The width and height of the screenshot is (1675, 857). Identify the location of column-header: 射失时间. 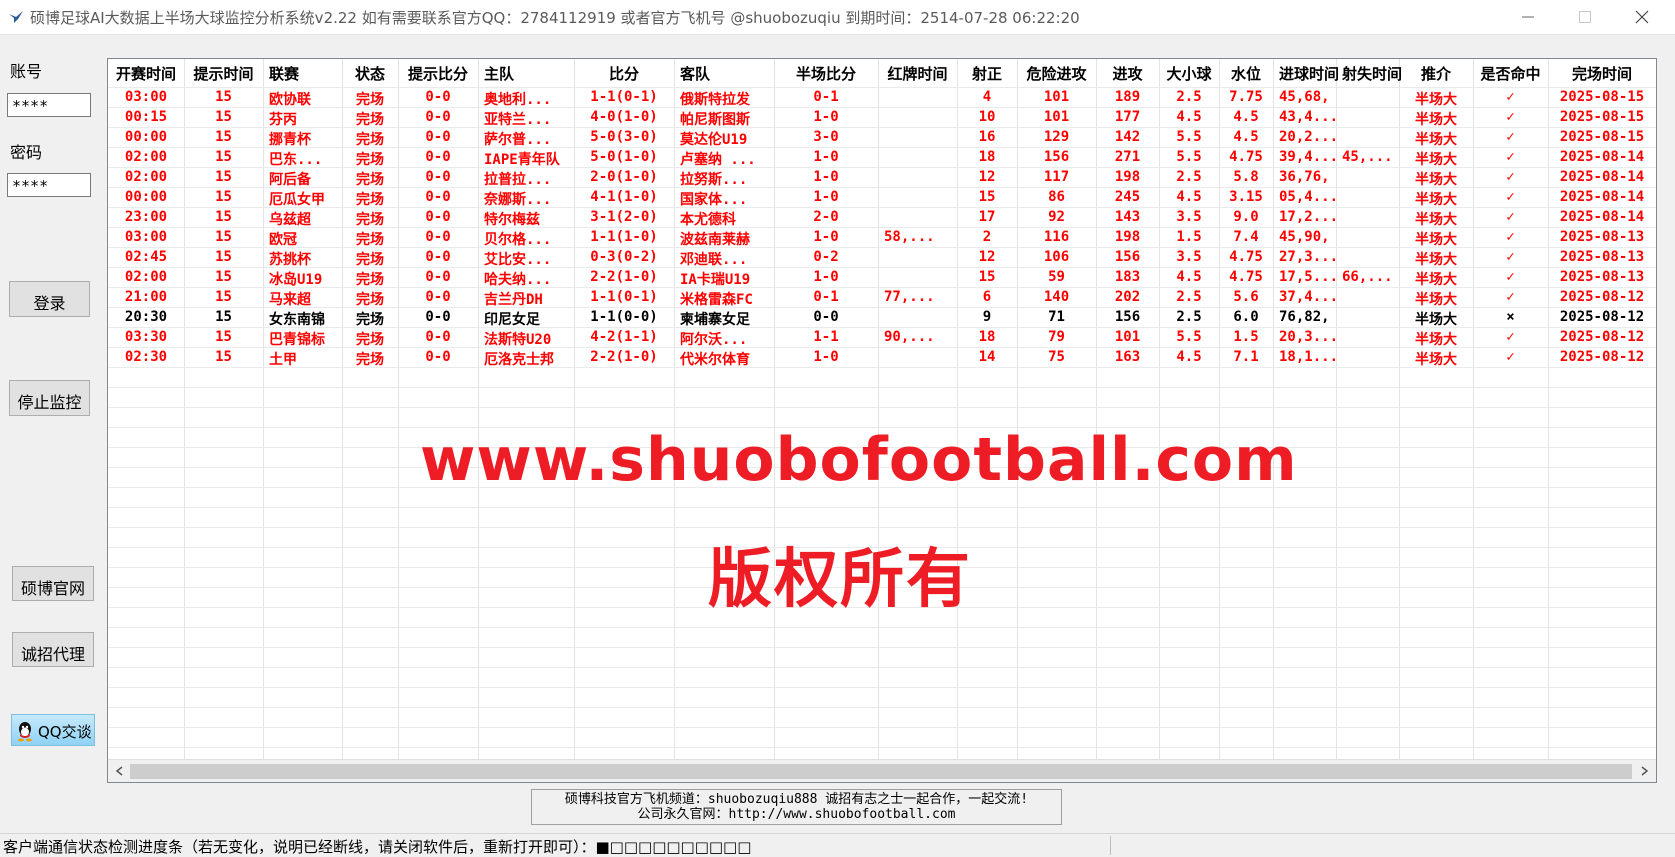
(1369, 74).